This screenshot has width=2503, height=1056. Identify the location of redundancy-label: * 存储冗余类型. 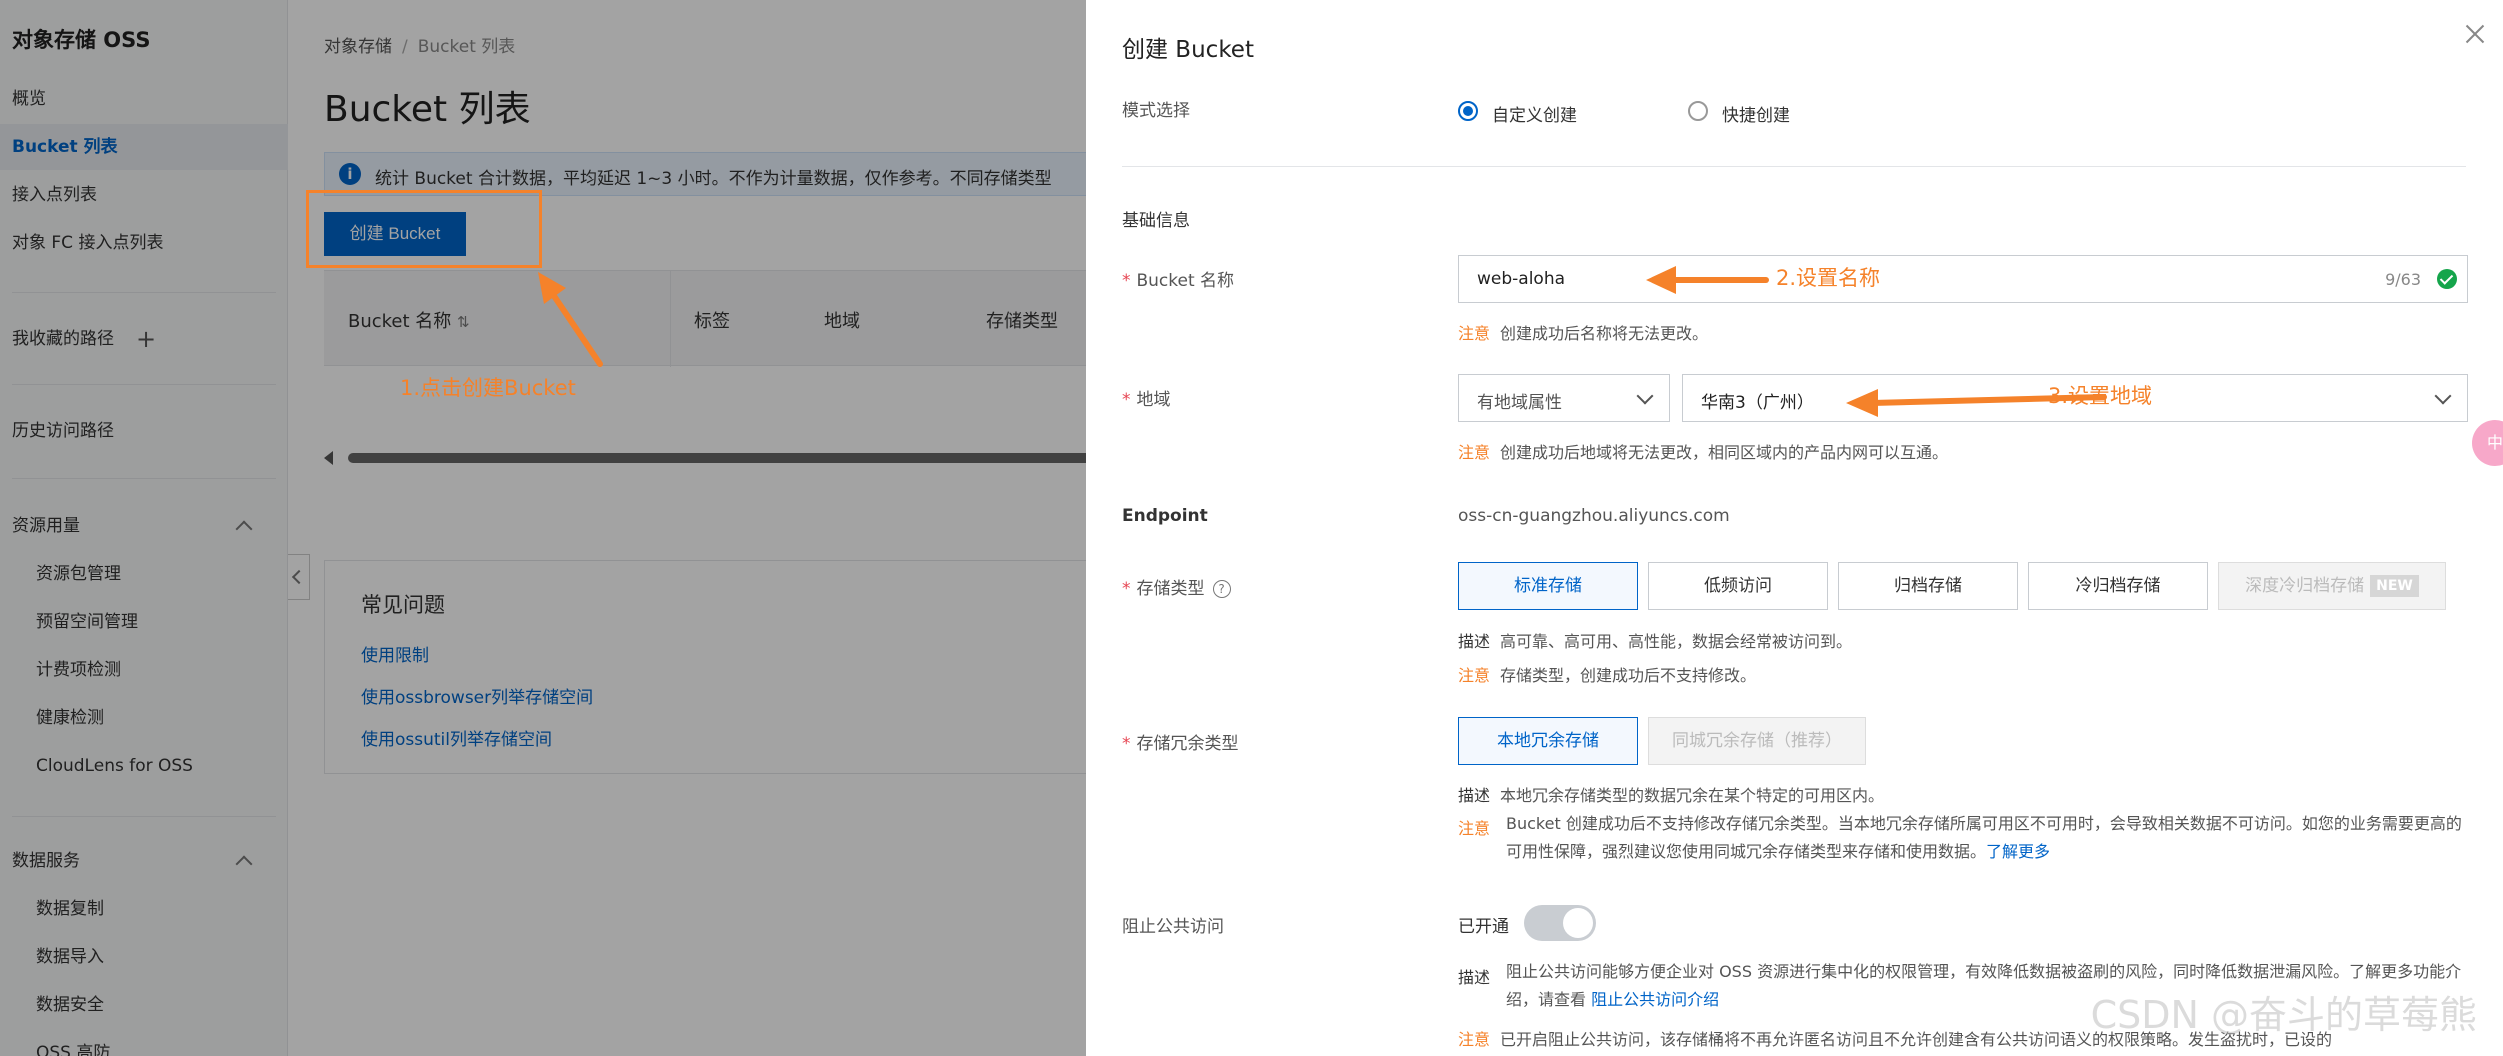
(1180, 744).